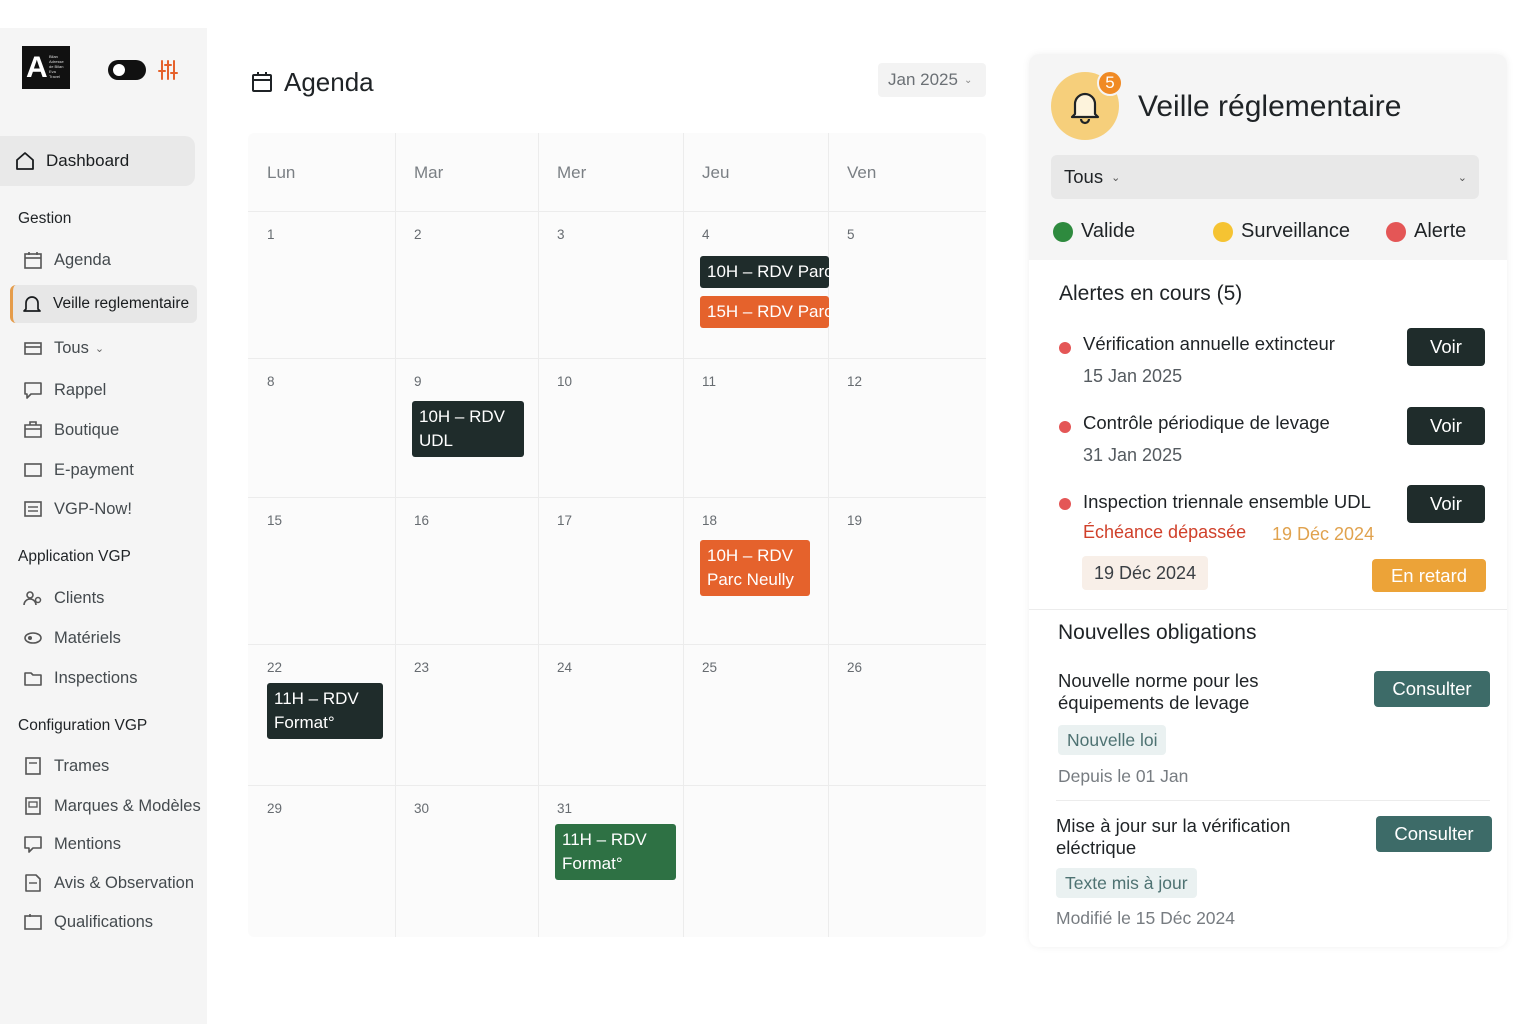 The width and height of the screenshot is (1536, 1024). Describe the element at coordinates (71, 347) in the screenshot. I see `nav-tous-label: Tous` at that location.